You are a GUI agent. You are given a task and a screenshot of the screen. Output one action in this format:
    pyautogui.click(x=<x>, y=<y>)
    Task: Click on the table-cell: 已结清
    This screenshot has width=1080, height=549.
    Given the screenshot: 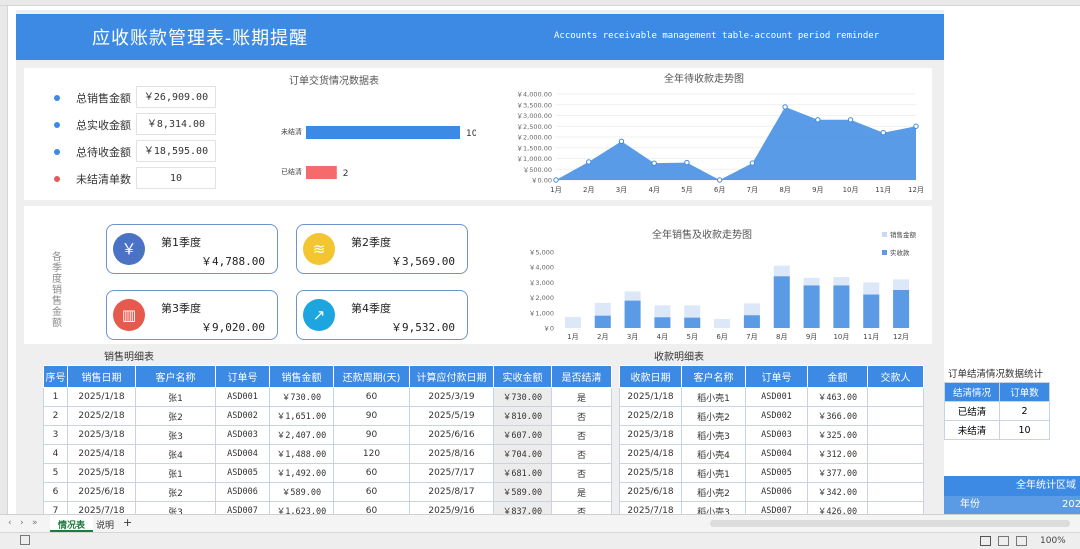 What is the action you would take?
    pyautogui.click(x=972, y=411)
    